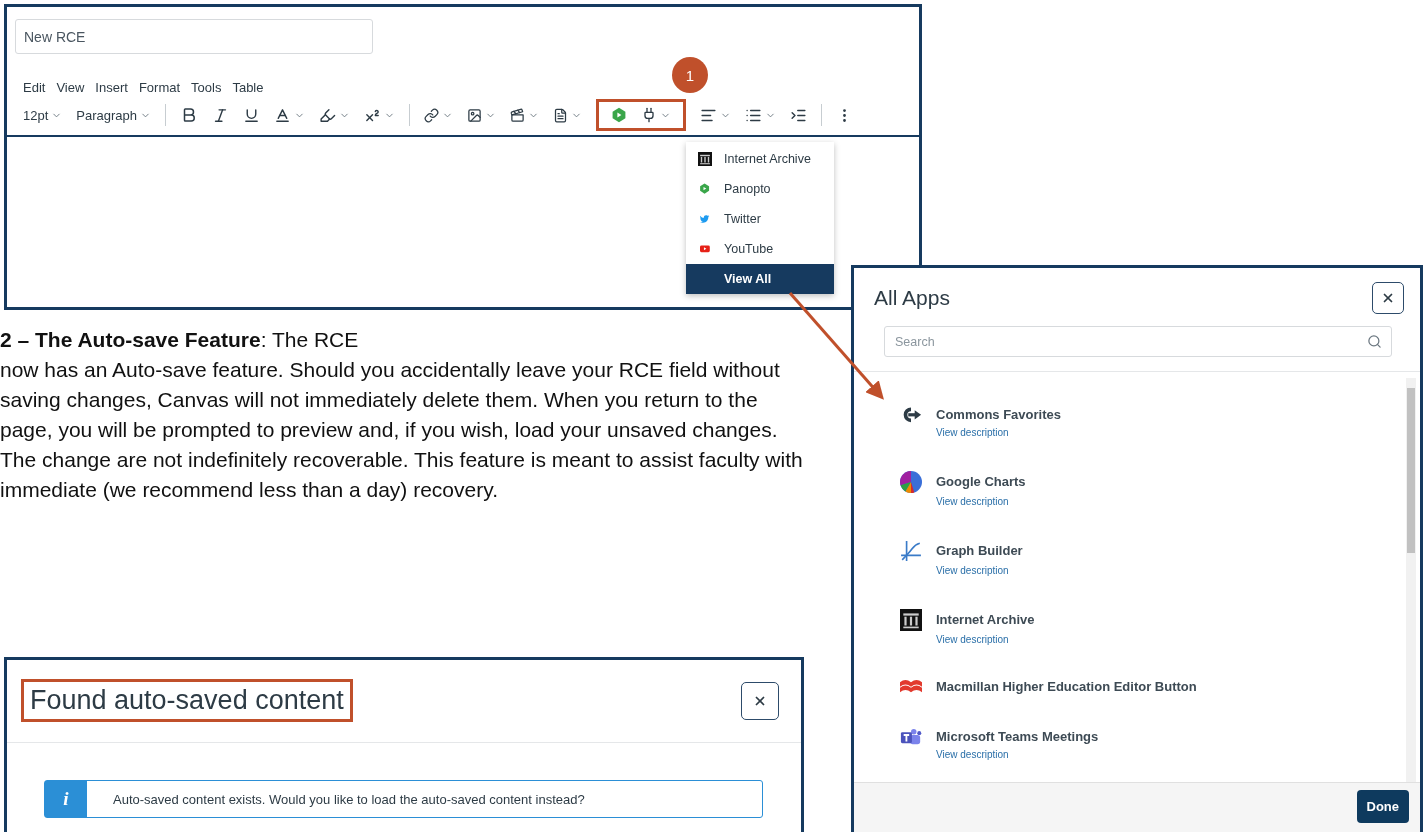  What do you see at coordinates (206, 87) in the screenshot?
I see `menu-item: Tools` at bounding box center [206, 87].